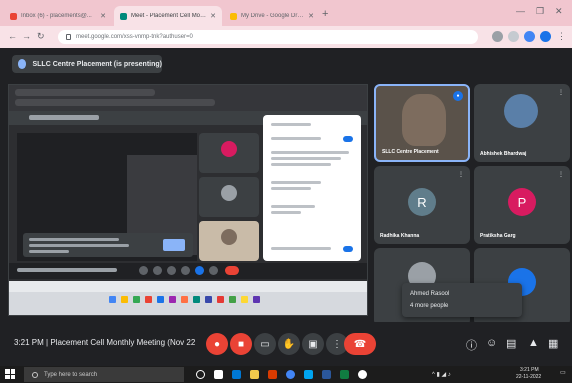 The width and height of the screenshot is (572, 383). I want to click on mic-icon: ●, so click(217, 344).